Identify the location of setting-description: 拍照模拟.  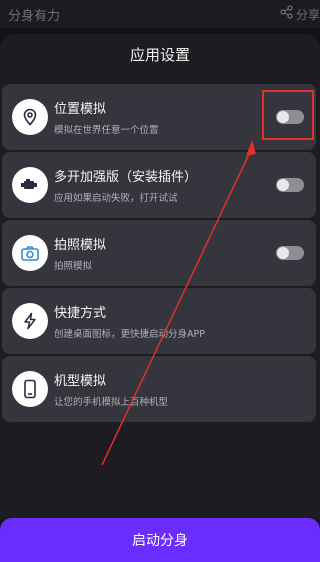
(73, 266).